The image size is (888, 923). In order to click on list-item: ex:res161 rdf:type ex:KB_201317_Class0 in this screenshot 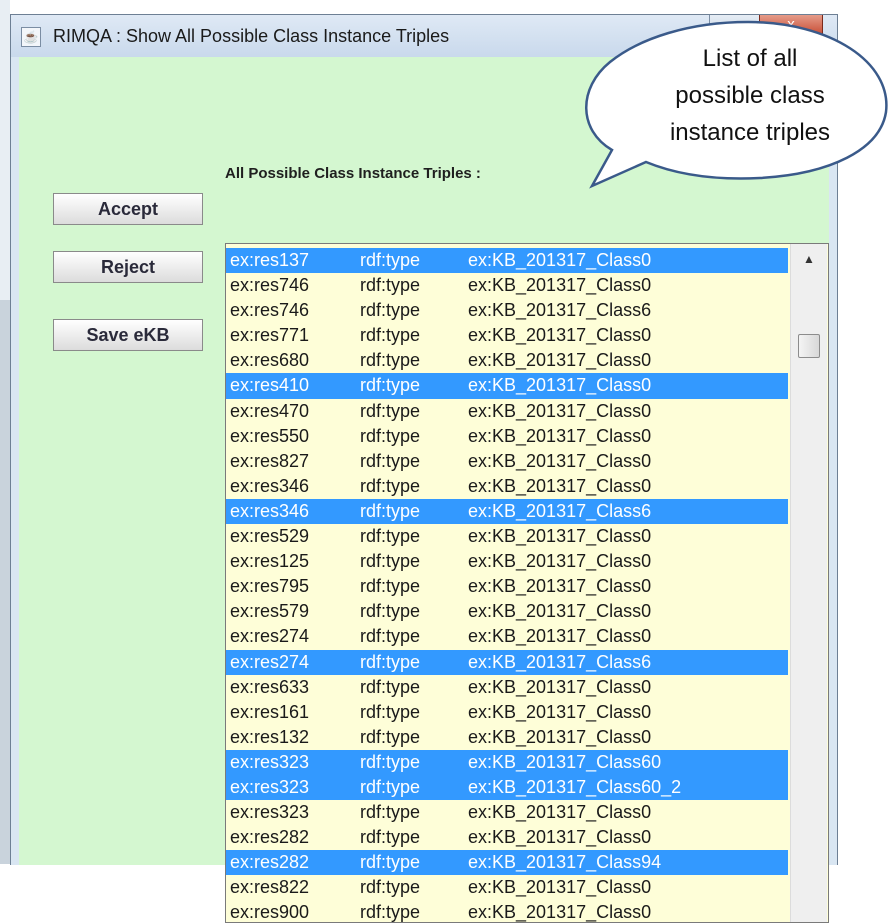, I will do `click(507, 712)`.